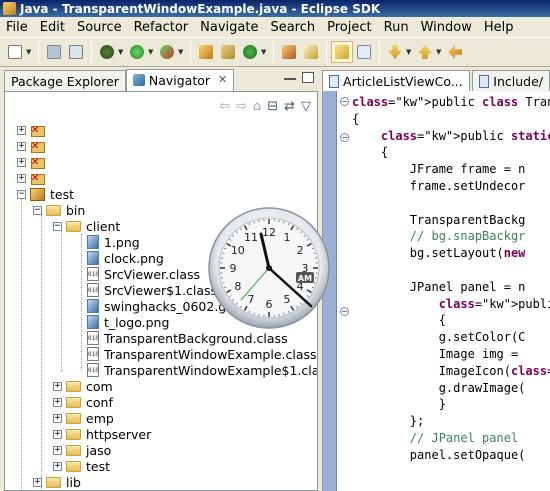  Describe the element at coordinates (65, 80) in the screenshot. I see `tab-package-explorer: Package Explorer` at that location.